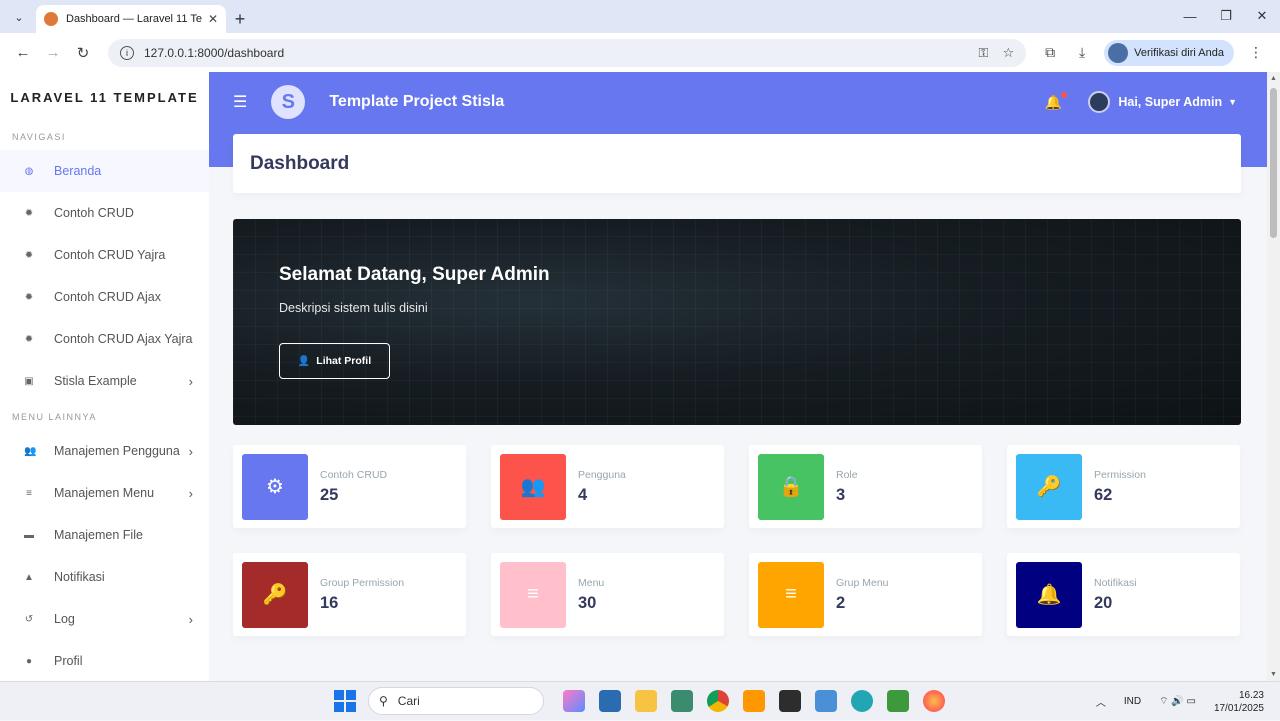 The width and height of the screenshot is (1280, 721). What do you see at coordinates (646, 701) in the screenshot?
I see `file-explorer-icon` at bounding box center [646, 701].